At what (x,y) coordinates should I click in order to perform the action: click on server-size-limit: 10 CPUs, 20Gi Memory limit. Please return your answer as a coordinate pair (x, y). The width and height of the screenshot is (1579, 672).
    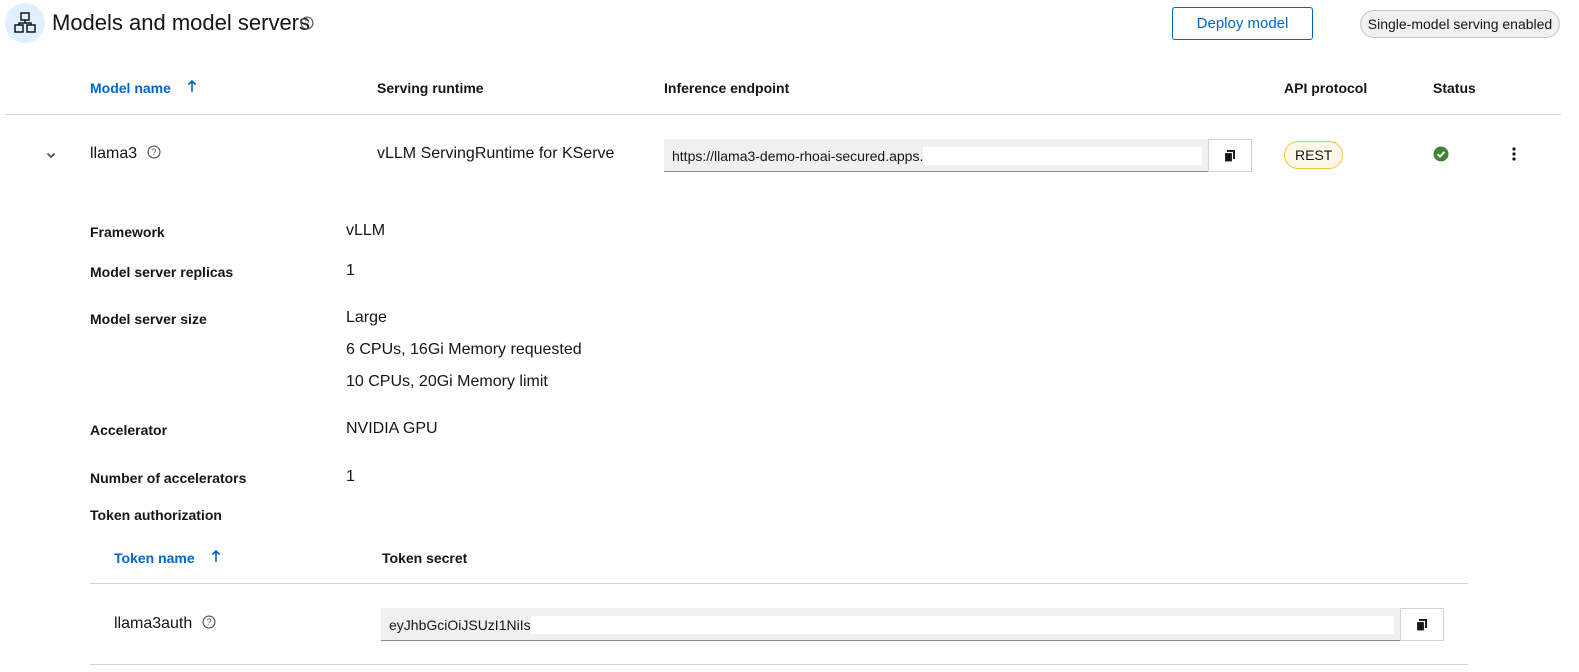
    Looking at the image, I should click on (447, 381).